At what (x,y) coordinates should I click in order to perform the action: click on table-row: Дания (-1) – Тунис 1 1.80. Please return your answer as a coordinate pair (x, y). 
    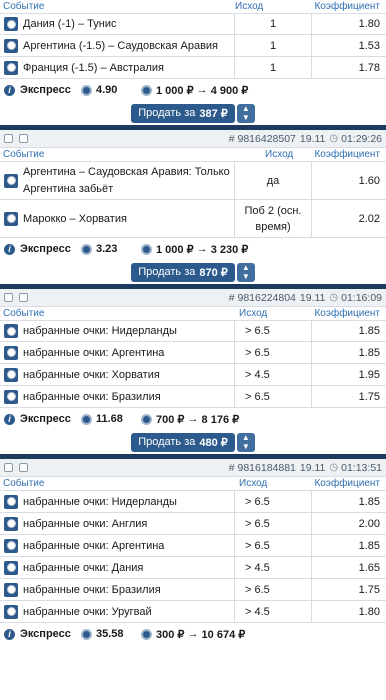
    Looking at the image, I should click on (193, 24).